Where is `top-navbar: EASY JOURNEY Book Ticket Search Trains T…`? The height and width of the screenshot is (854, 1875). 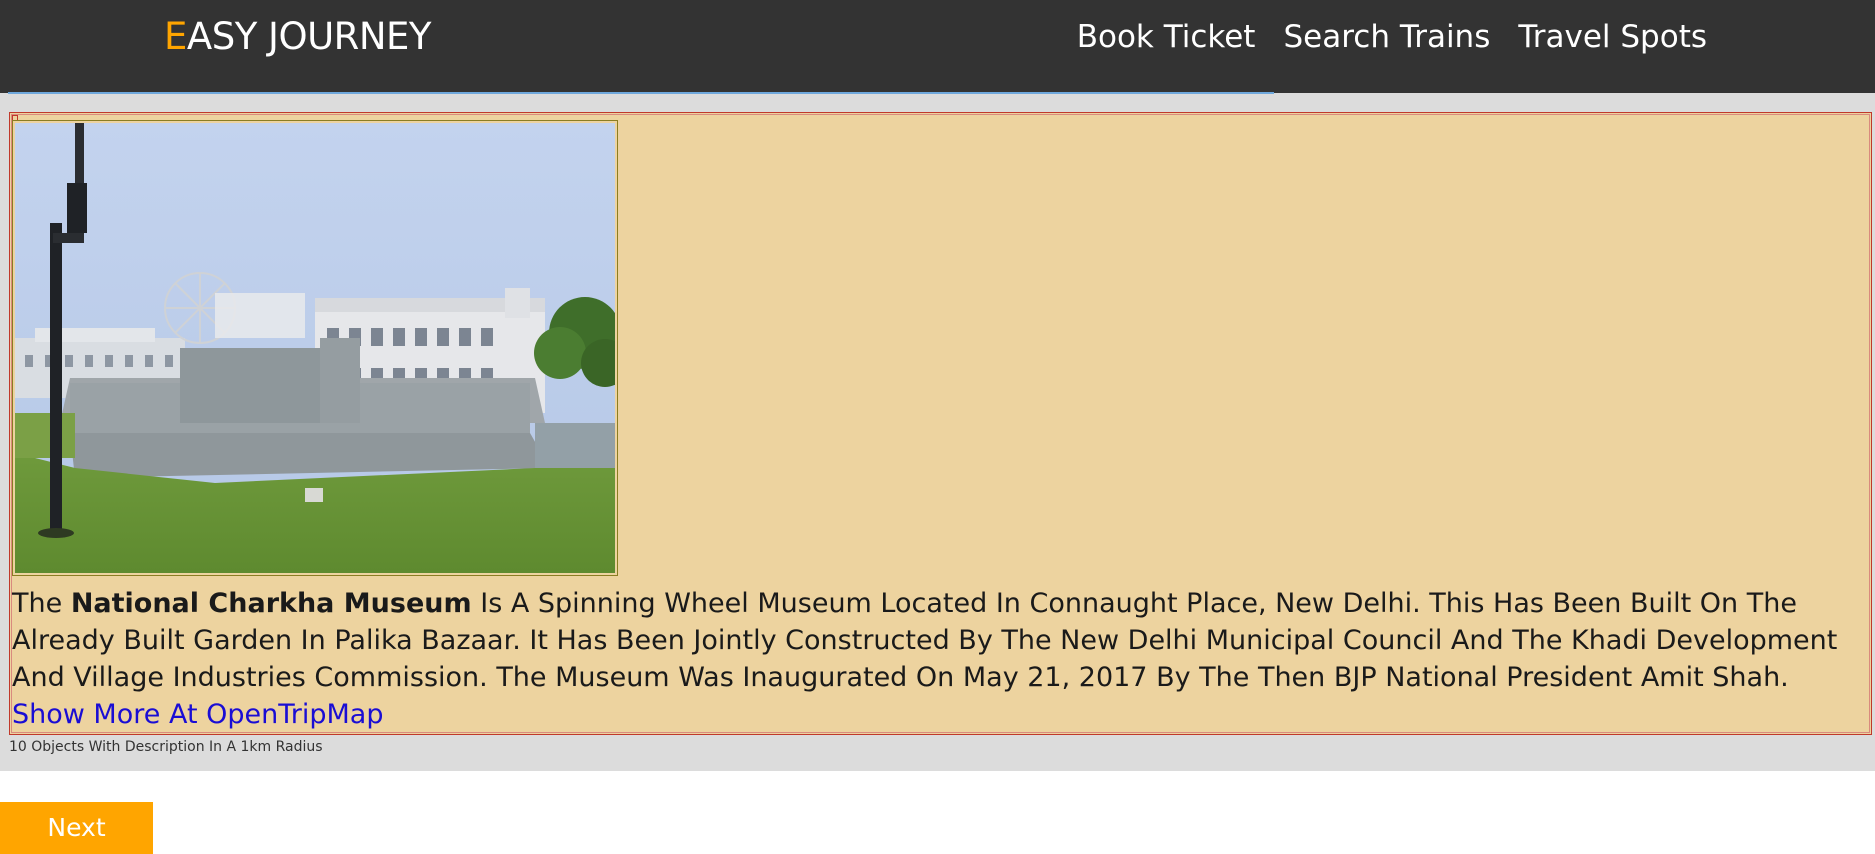
top-navbar: EASY JOURNEY Book Ticket Search Trains T… is located at coordinates (937, 46).